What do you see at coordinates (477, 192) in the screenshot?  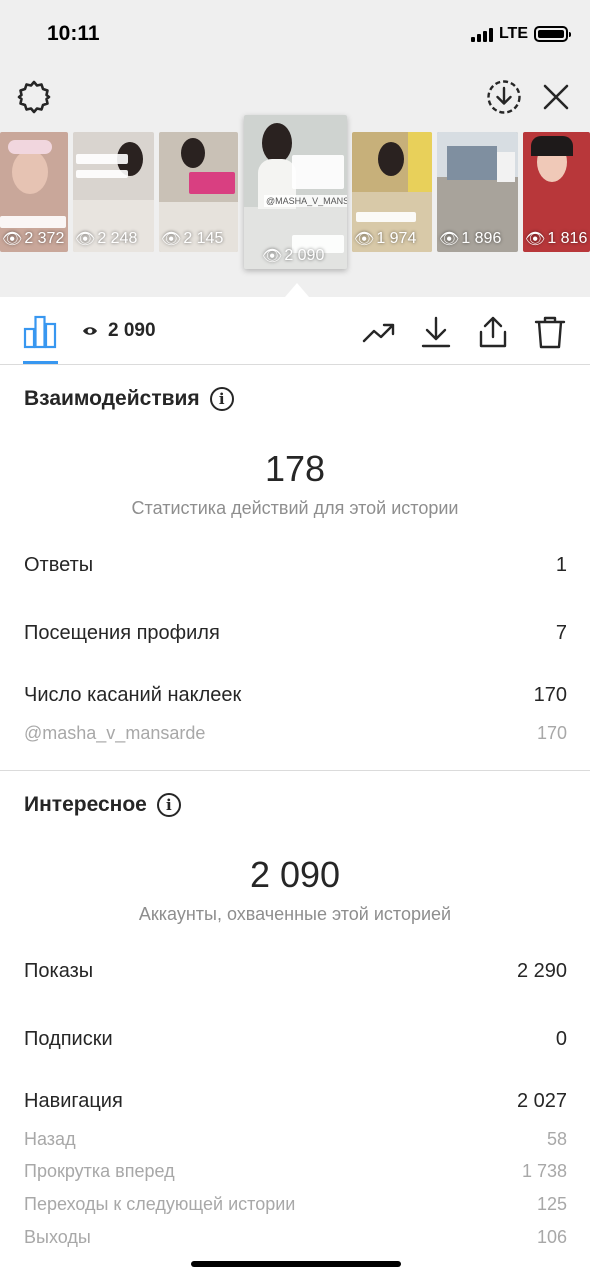 I see `story-thumbnail: 👁 1 896` at bounding box center [477, 192].